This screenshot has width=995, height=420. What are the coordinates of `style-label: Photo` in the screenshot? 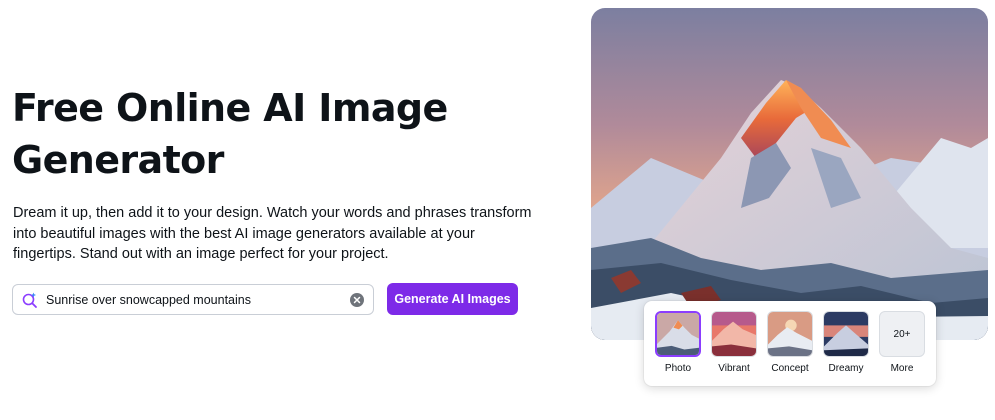 It's located at (678, 368).